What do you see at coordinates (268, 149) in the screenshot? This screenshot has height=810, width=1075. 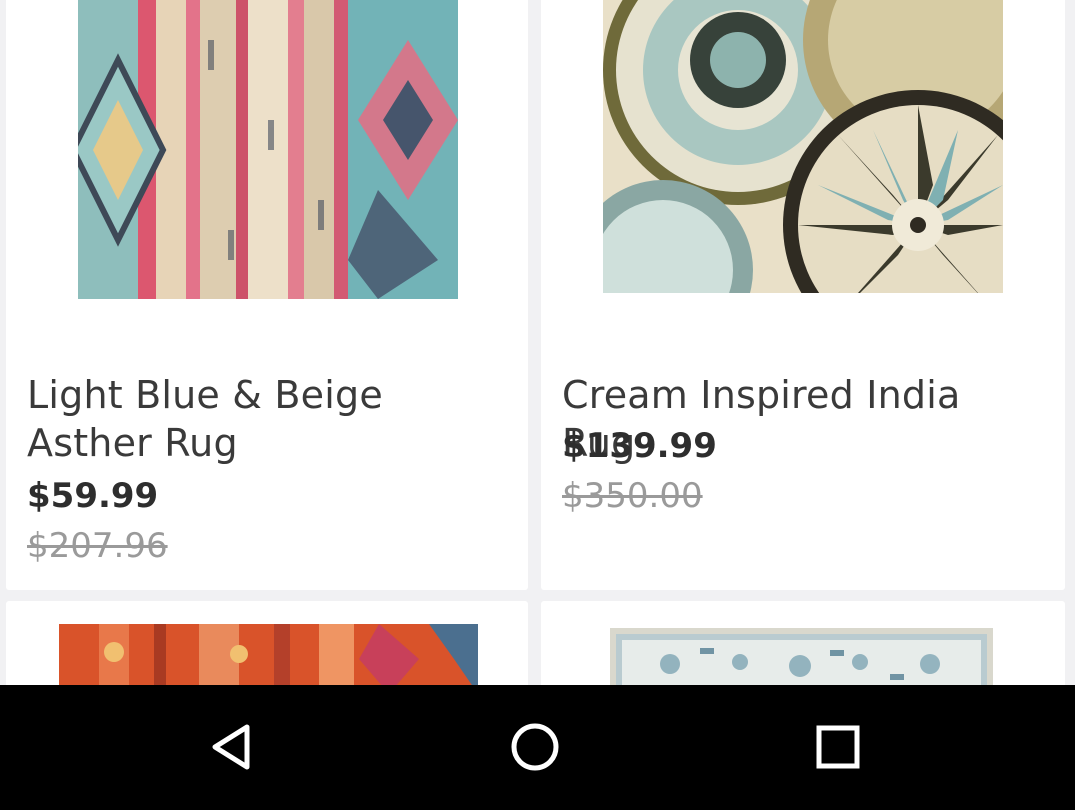 I see `product-image-light-blue-beige-asther-rug` at bounding box center [268, 149].